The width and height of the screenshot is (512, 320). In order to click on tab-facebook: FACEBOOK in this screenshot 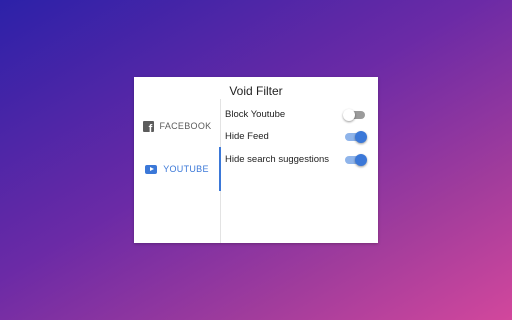, I will do `click(177, 126)`.